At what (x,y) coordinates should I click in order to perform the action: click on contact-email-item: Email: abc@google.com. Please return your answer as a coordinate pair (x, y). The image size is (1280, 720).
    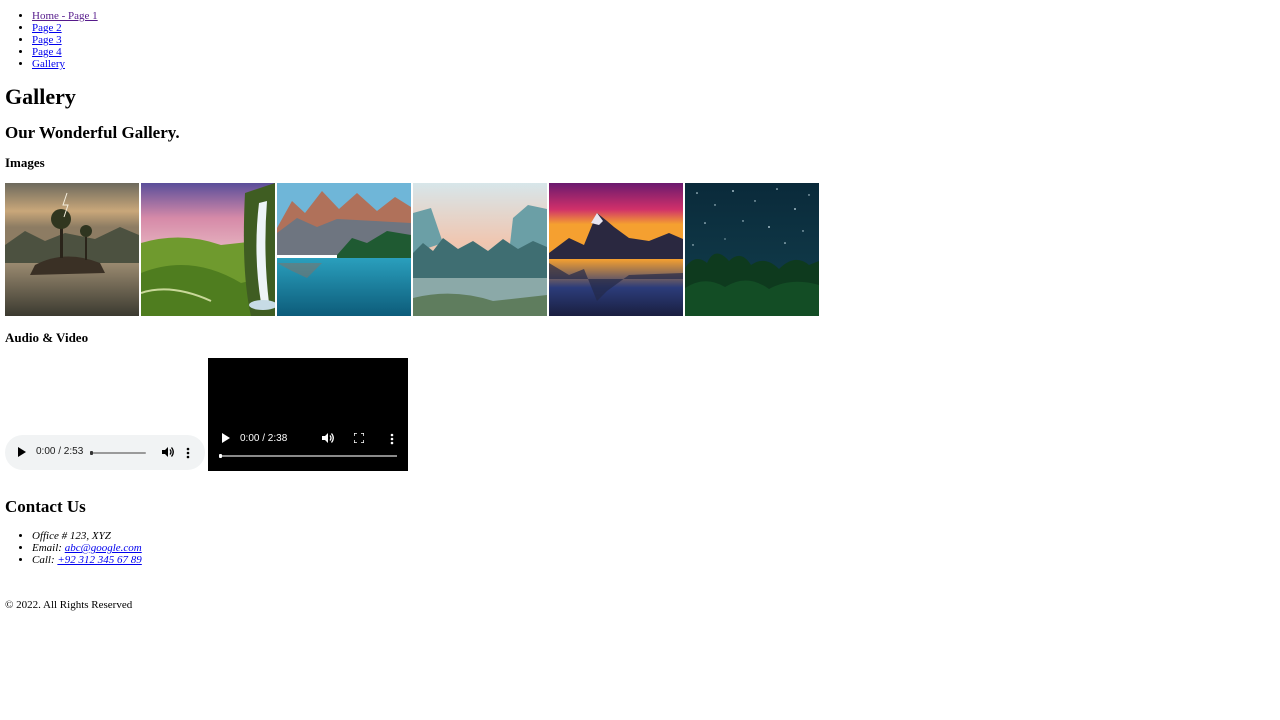
    Looking at the image, I should click on (87, 548).